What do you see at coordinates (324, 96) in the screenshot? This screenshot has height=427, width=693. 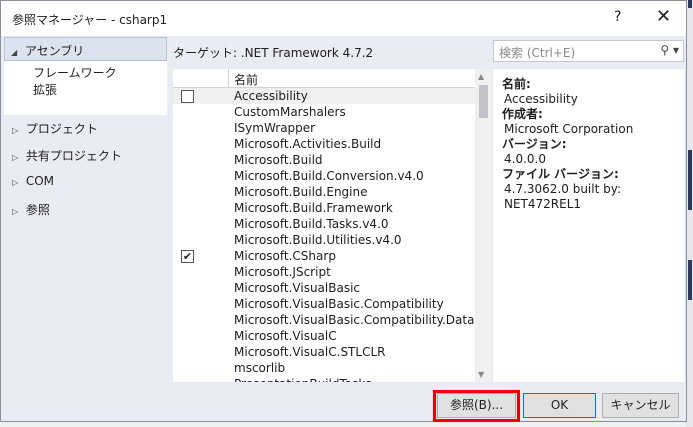 I see `list-row: Accessibility` at bounding box center [324, 96].